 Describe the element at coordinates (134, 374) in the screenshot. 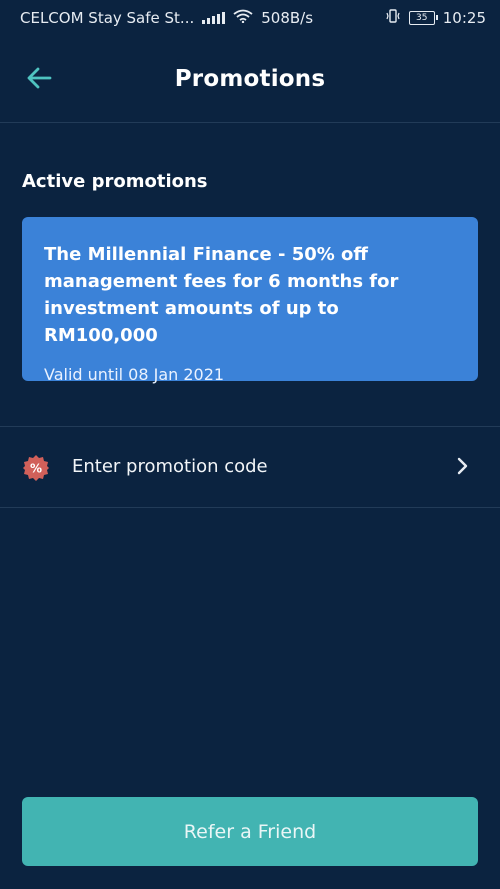

I see `promotion-validity: Valid until 08 Jan 2021` at that location.